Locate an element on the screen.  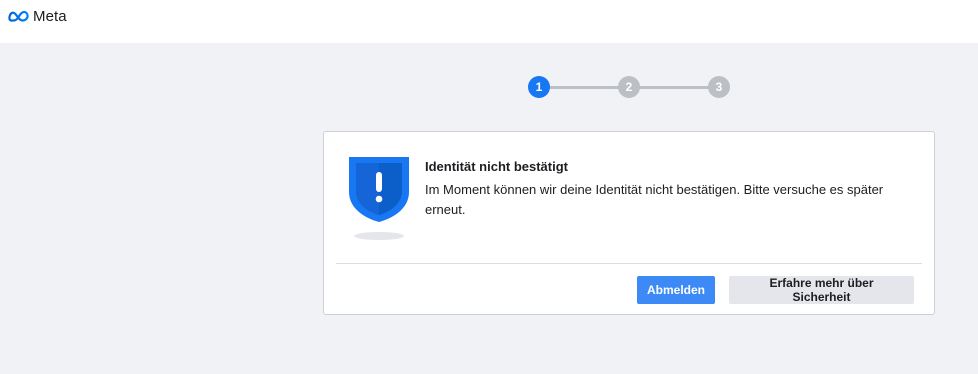
top-bar: Meta is located at coordinates (489, 21).